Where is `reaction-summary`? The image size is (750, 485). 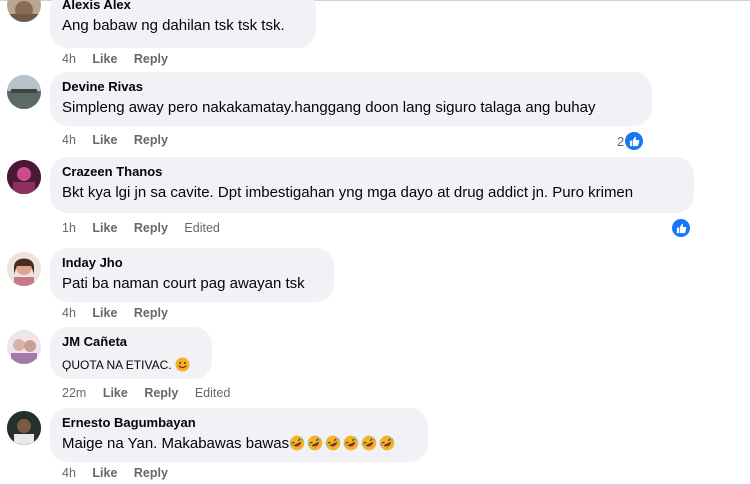 reaction-summary is located at coordinates (680, 228).